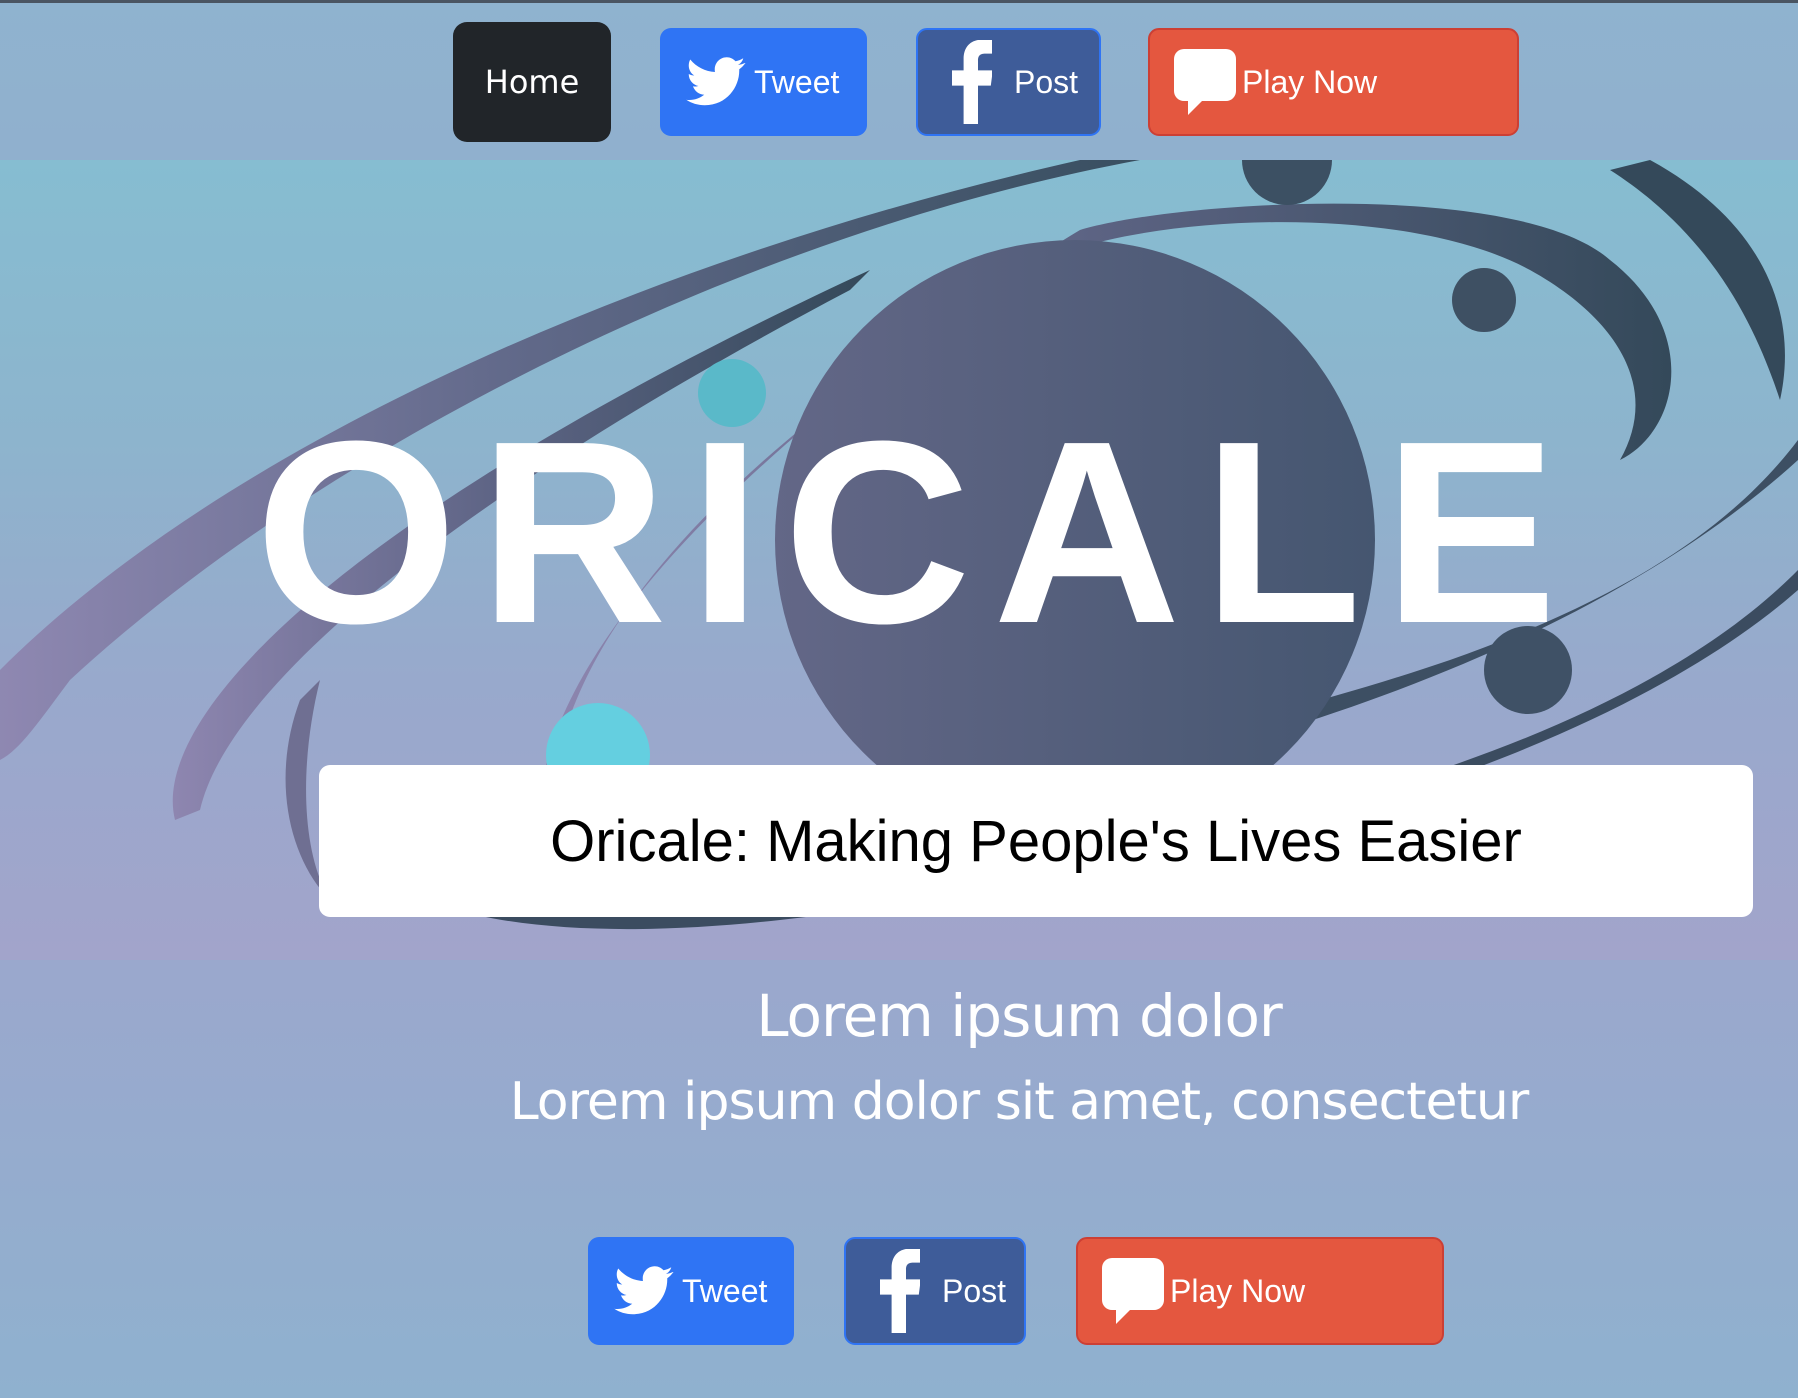 The height and width of the screenshot is (1398, 1798). I want to click on post-button-label: Post, so click(1046, 81).